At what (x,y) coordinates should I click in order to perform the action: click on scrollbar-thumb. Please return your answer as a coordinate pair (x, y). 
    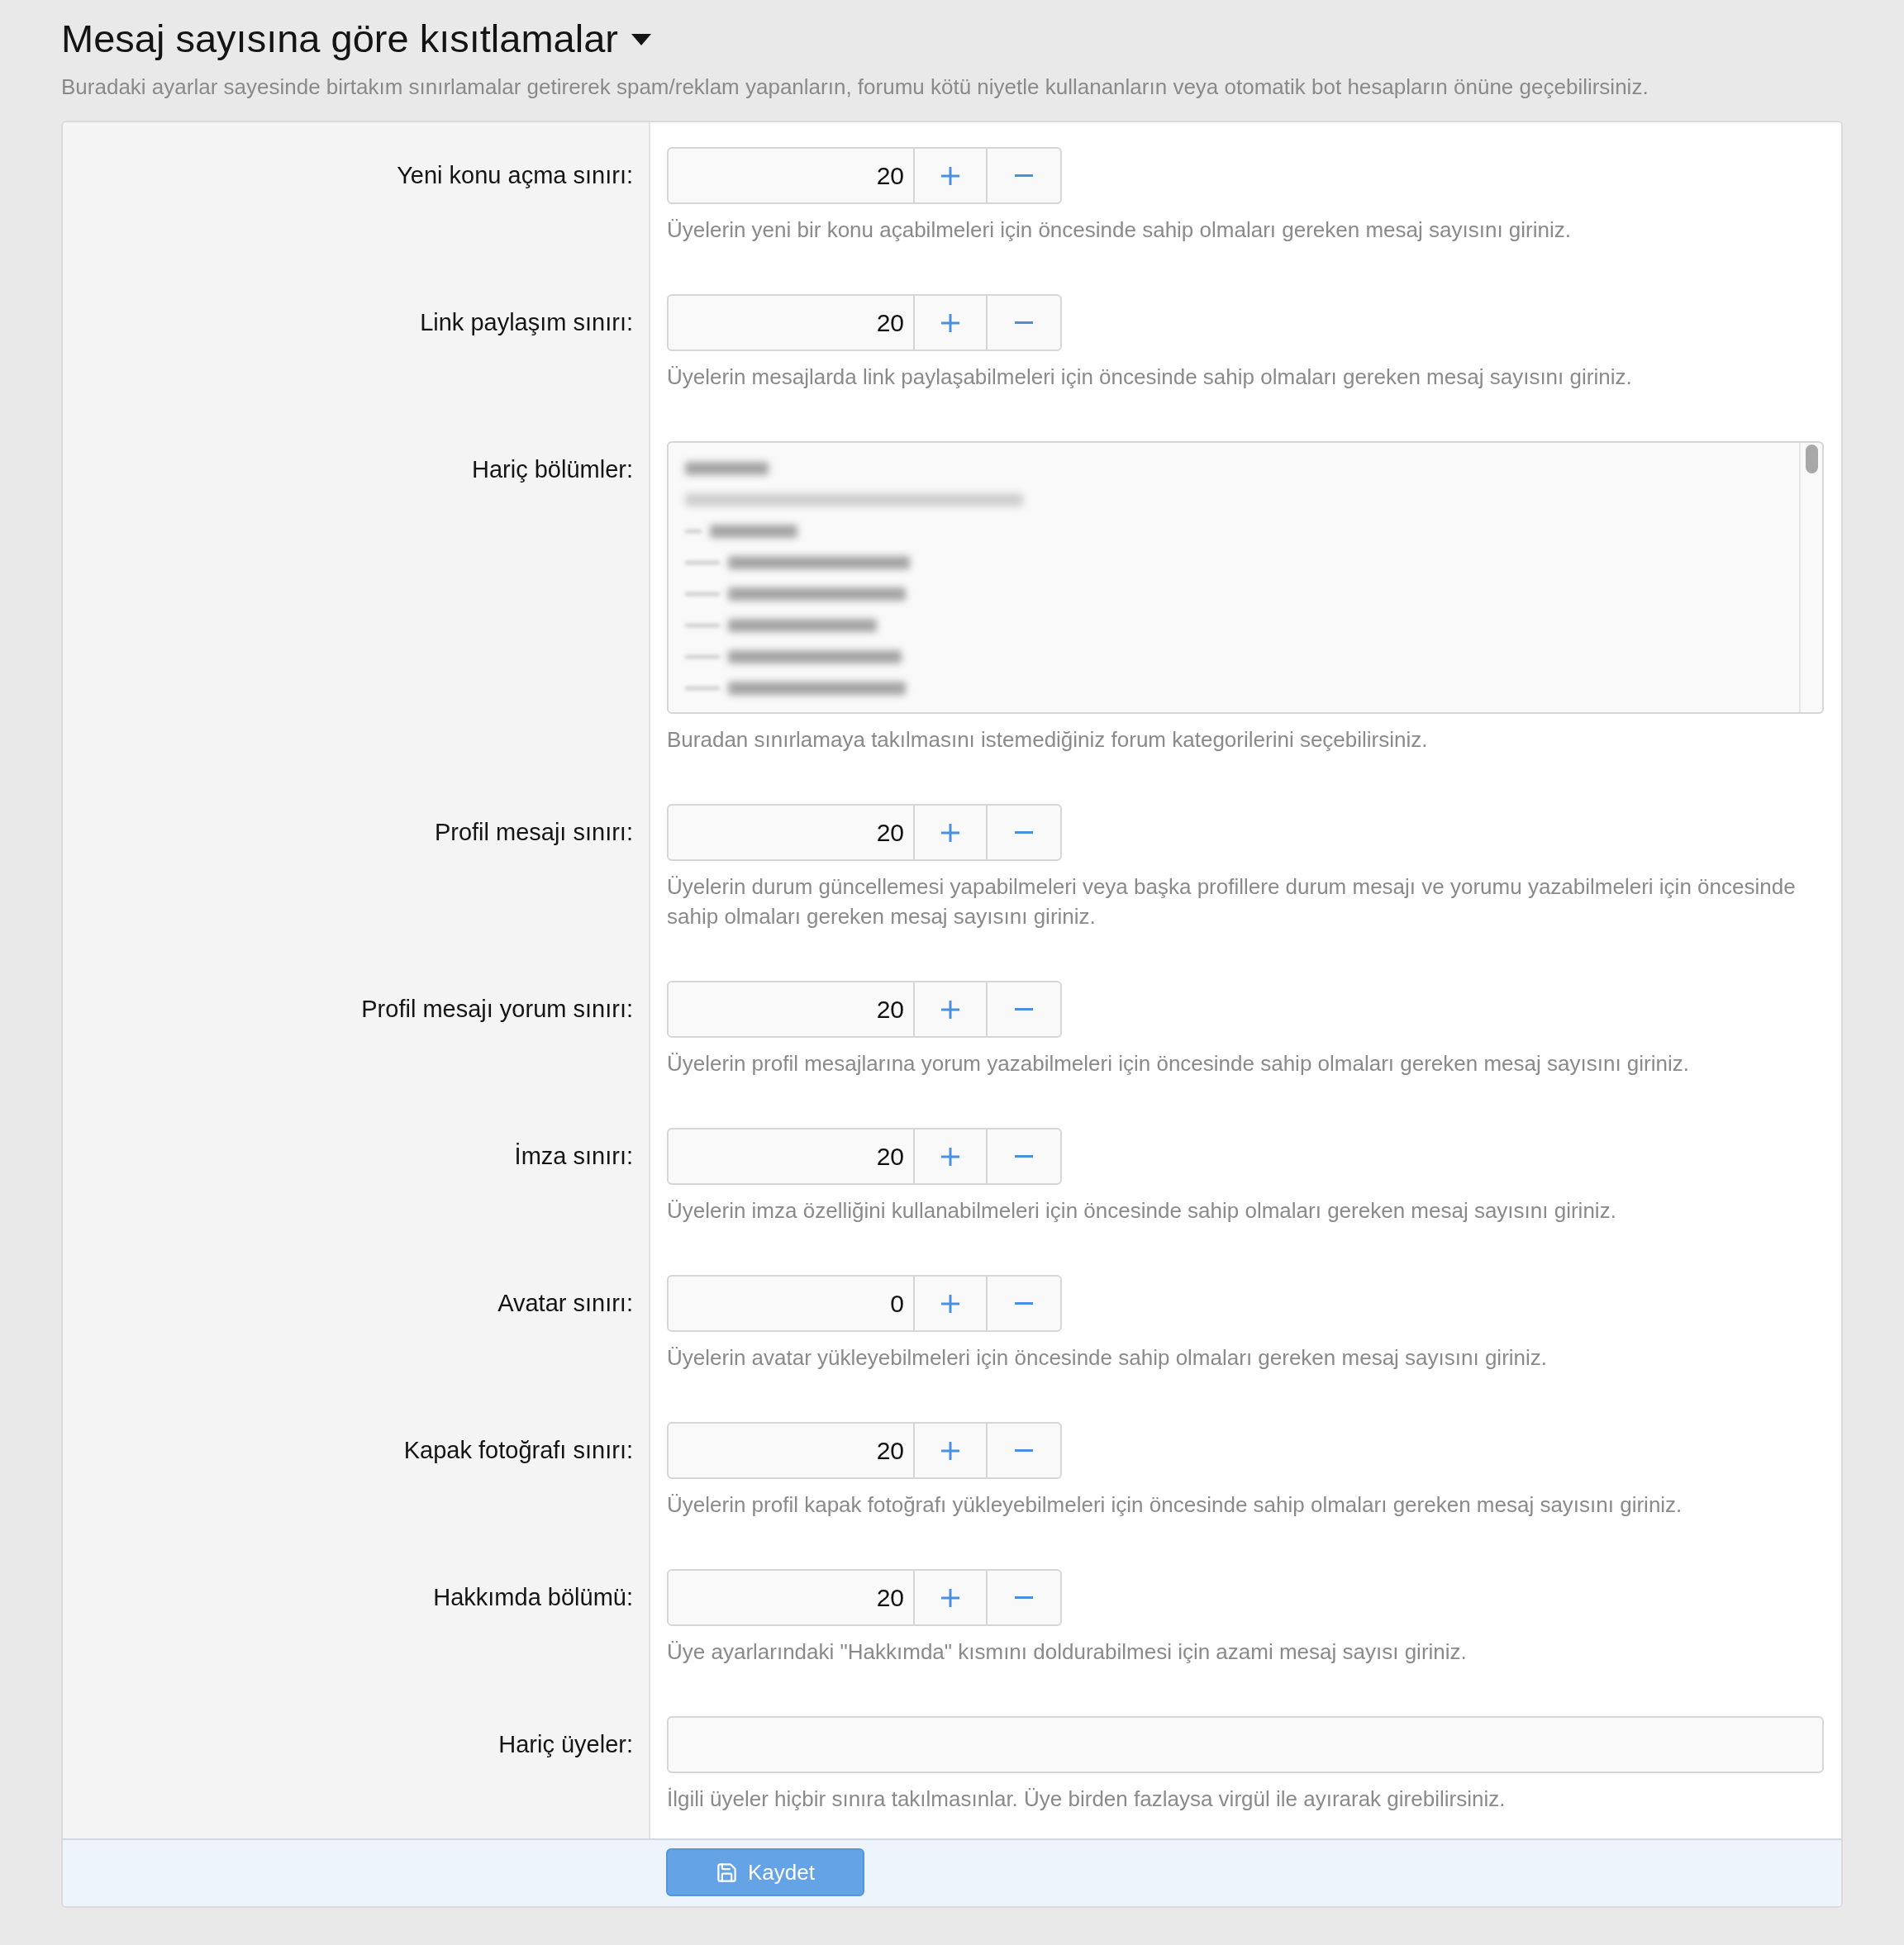
    Looking at the image, I should click on (1812, 459).